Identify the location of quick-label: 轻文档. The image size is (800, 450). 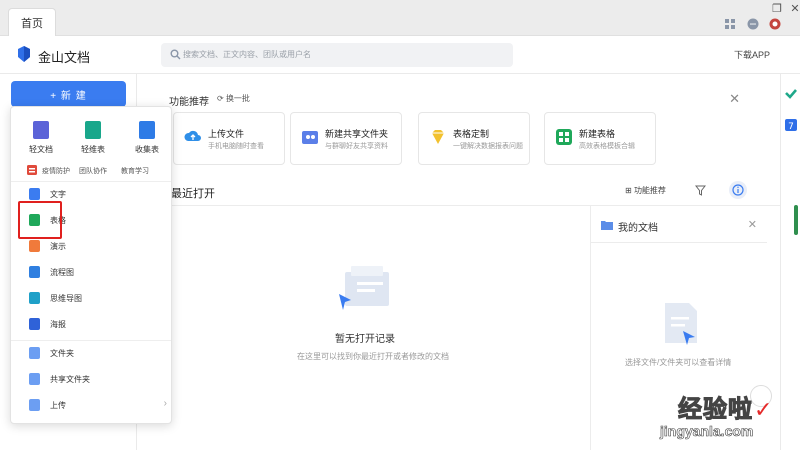
(41, 149).